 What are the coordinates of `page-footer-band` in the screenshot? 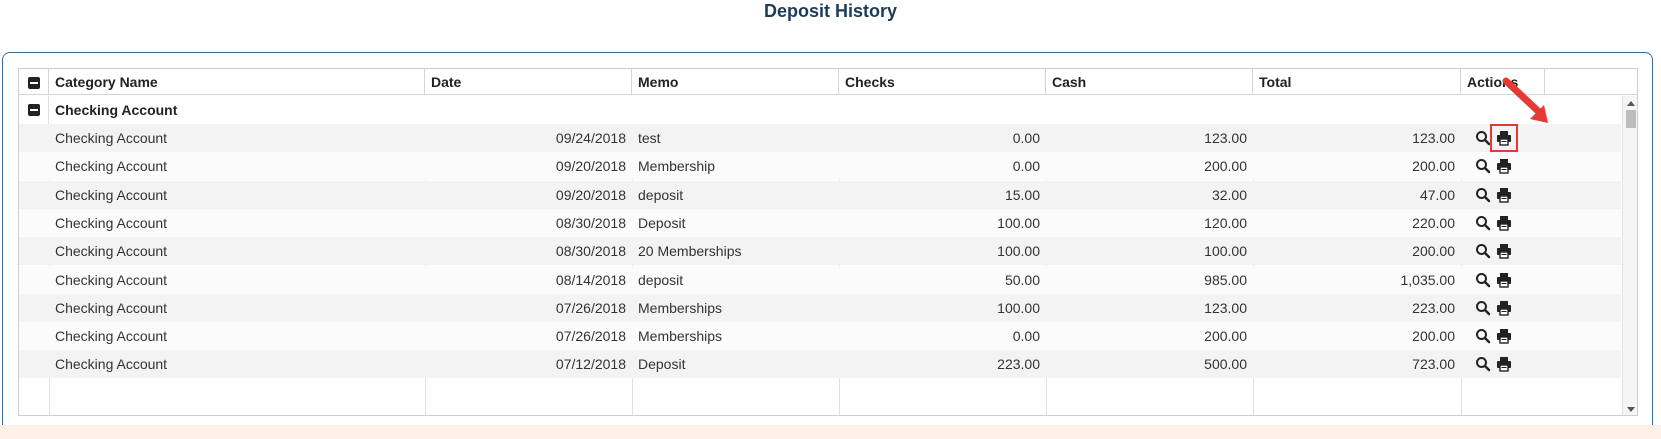 It's located at (830, 432).